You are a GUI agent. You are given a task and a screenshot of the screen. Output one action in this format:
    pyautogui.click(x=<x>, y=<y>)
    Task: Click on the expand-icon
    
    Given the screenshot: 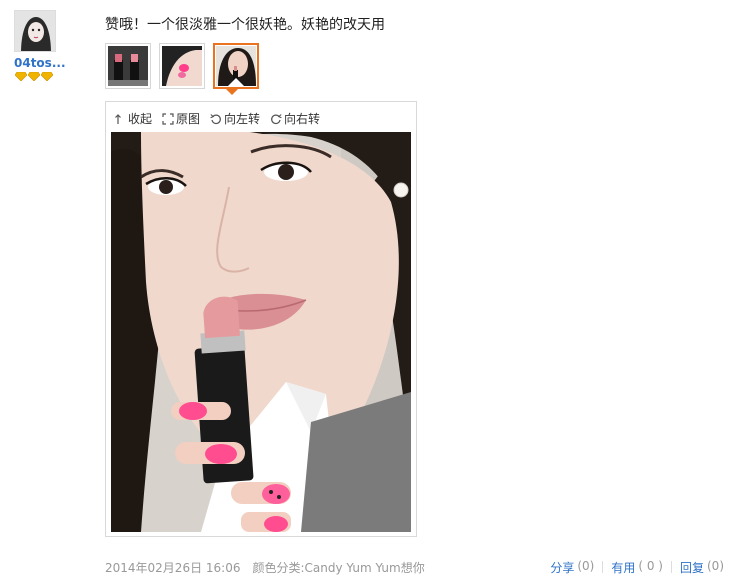 What is the action you would take?
    pyautogui.click(x=168, y=118)
    